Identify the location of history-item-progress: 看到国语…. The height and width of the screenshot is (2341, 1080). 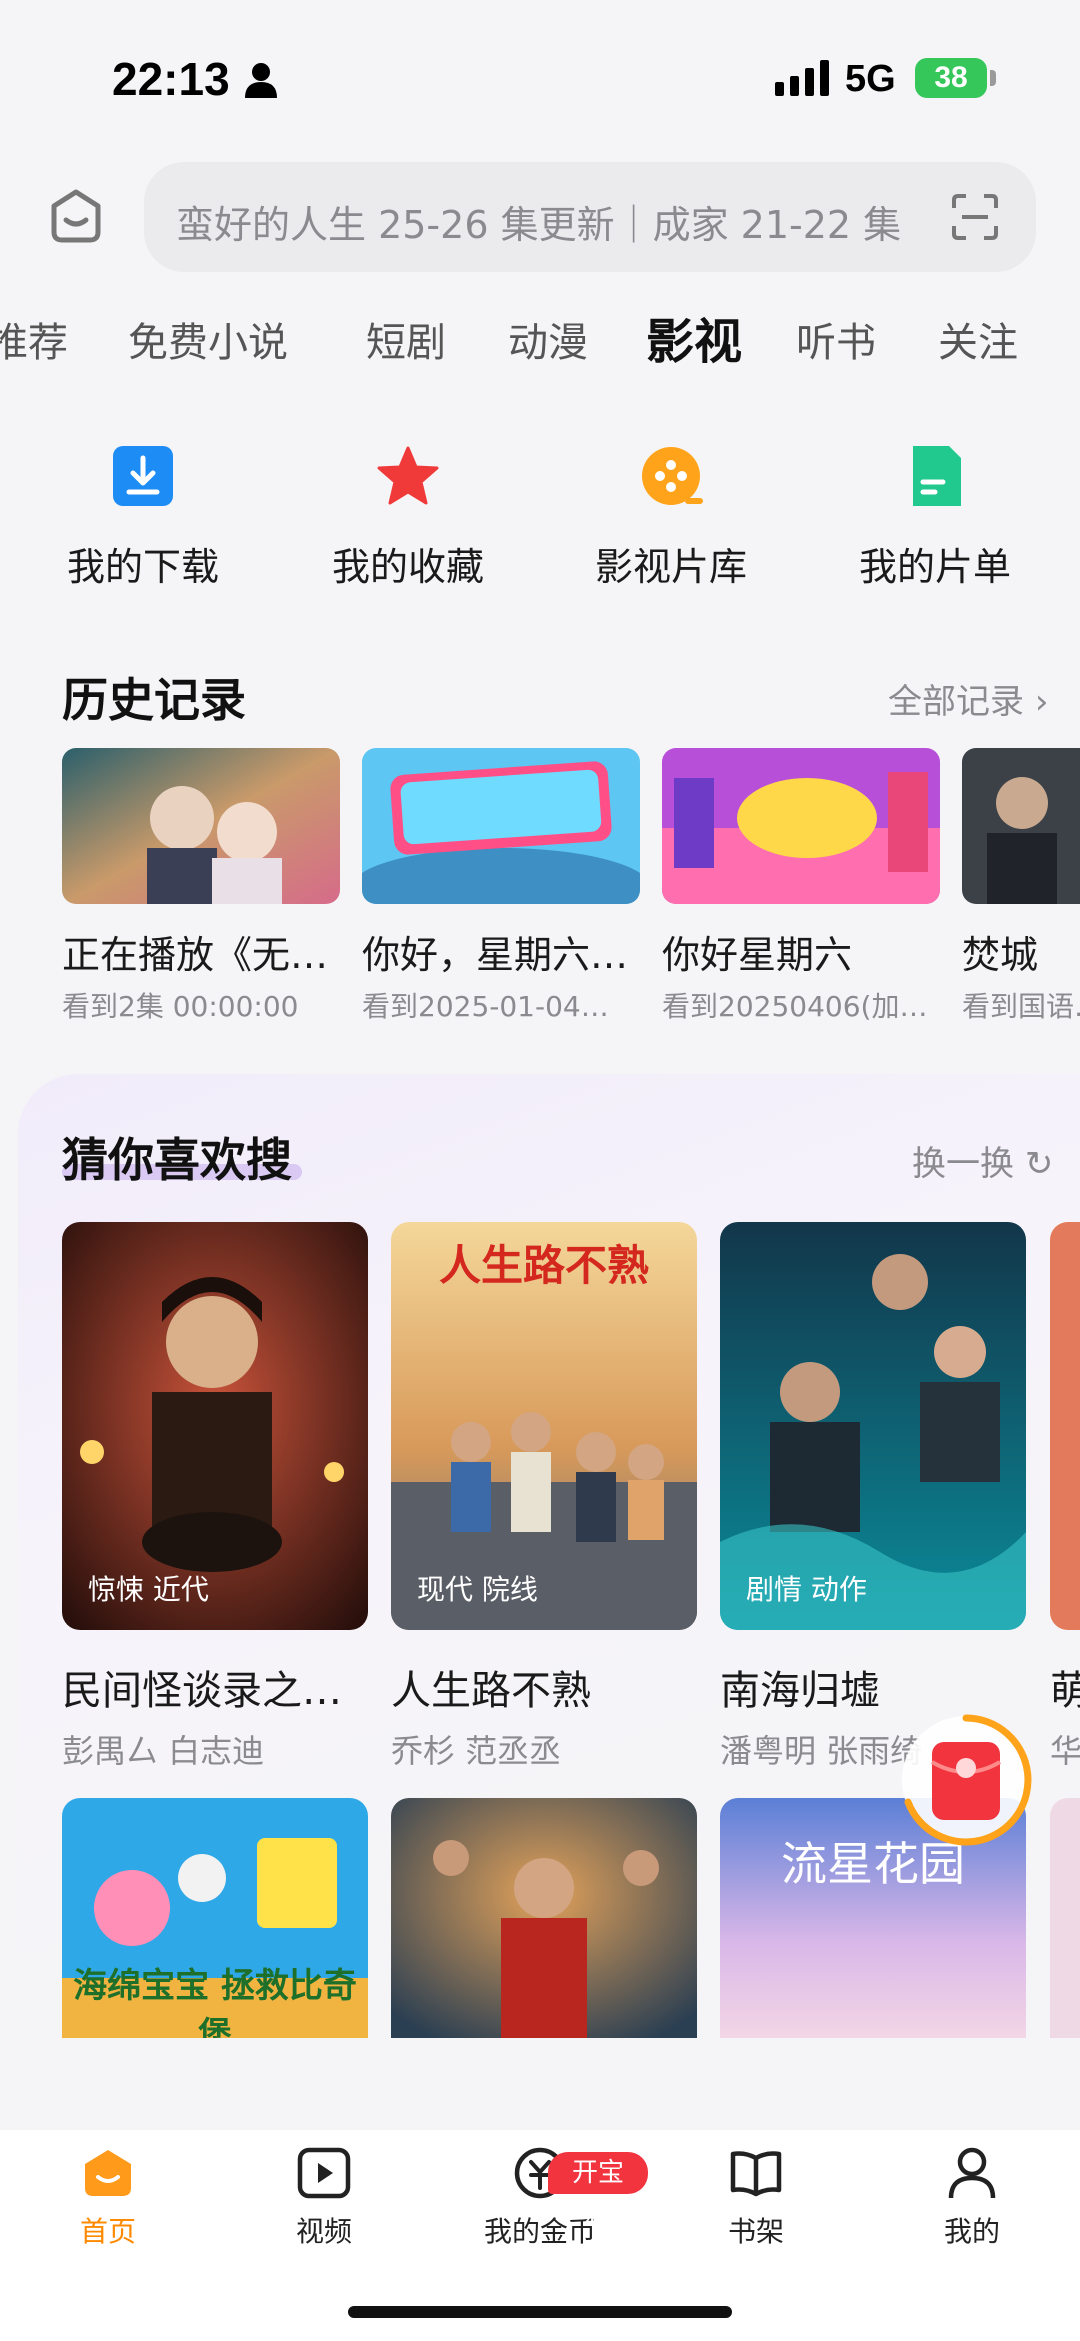
(1021, 1006).